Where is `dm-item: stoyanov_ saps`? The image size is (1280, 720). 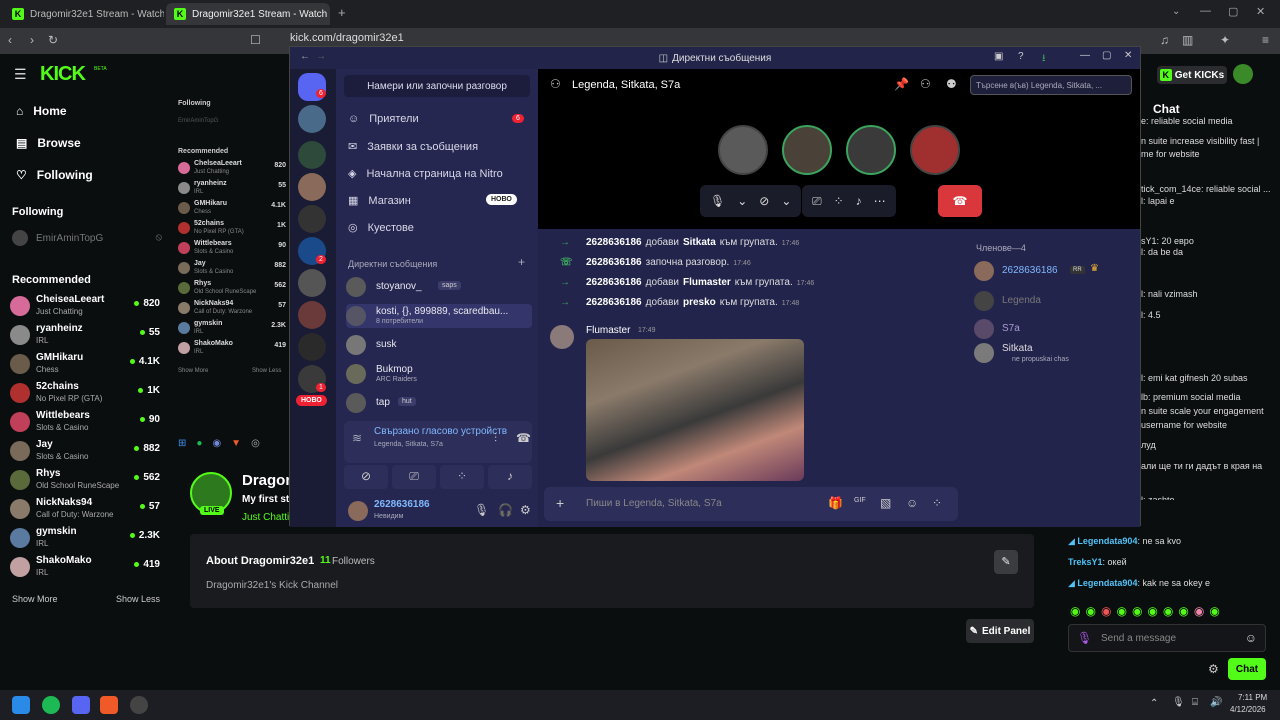 dm-item: stoyanov_ saps is located at coordinates (439, 287).